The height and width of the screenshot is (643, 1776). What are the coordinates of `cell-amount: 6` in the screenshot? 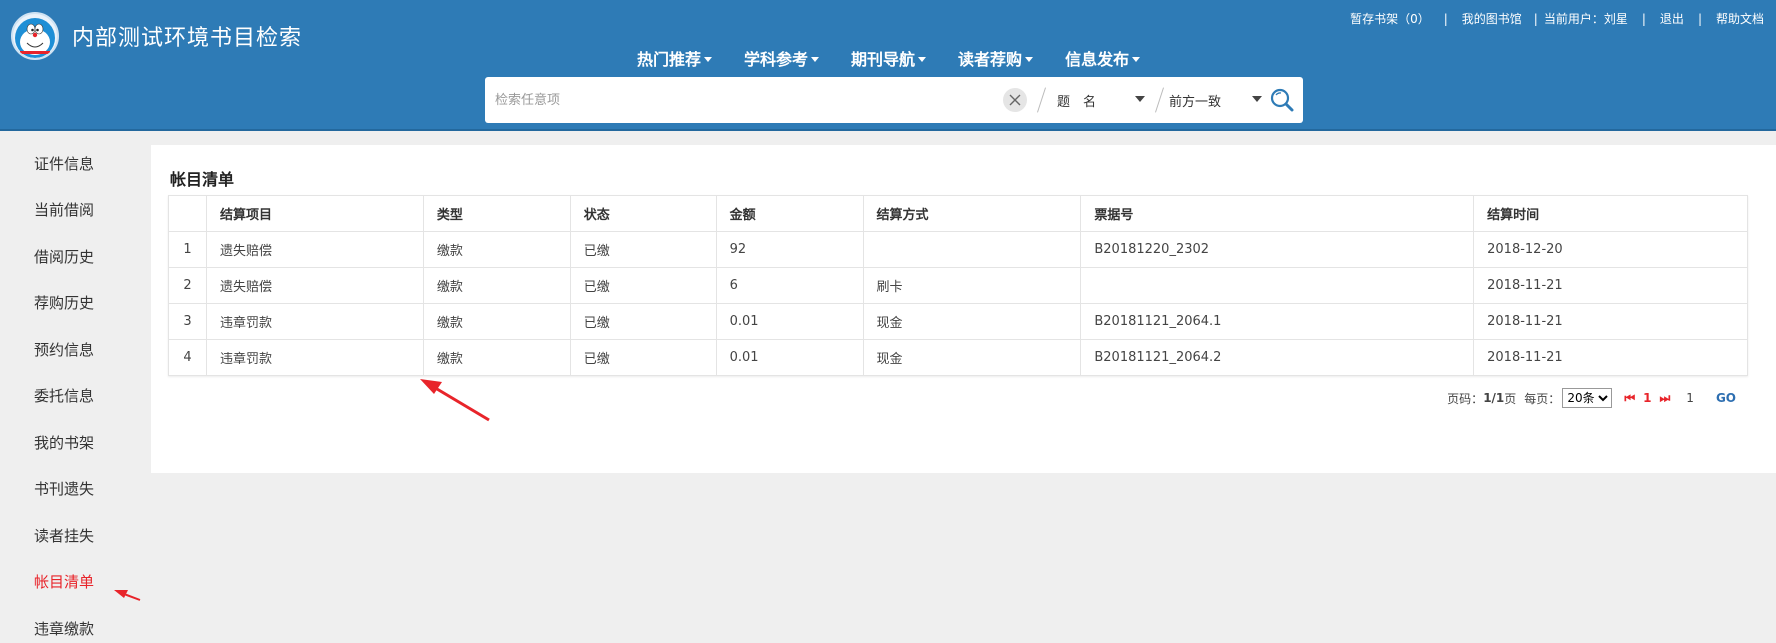 It's located at (789, 285).